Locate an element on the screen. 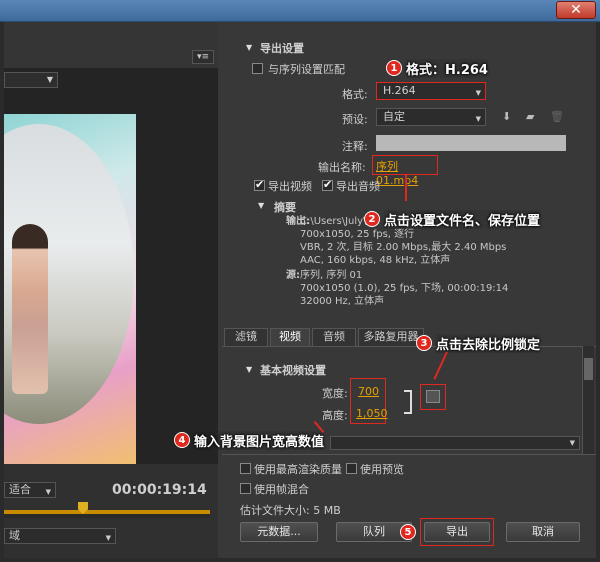  source-line: 700x1050 (1.0), 25 fps, 下场, 00:00:19:14 is located at coordinates (404, 288).